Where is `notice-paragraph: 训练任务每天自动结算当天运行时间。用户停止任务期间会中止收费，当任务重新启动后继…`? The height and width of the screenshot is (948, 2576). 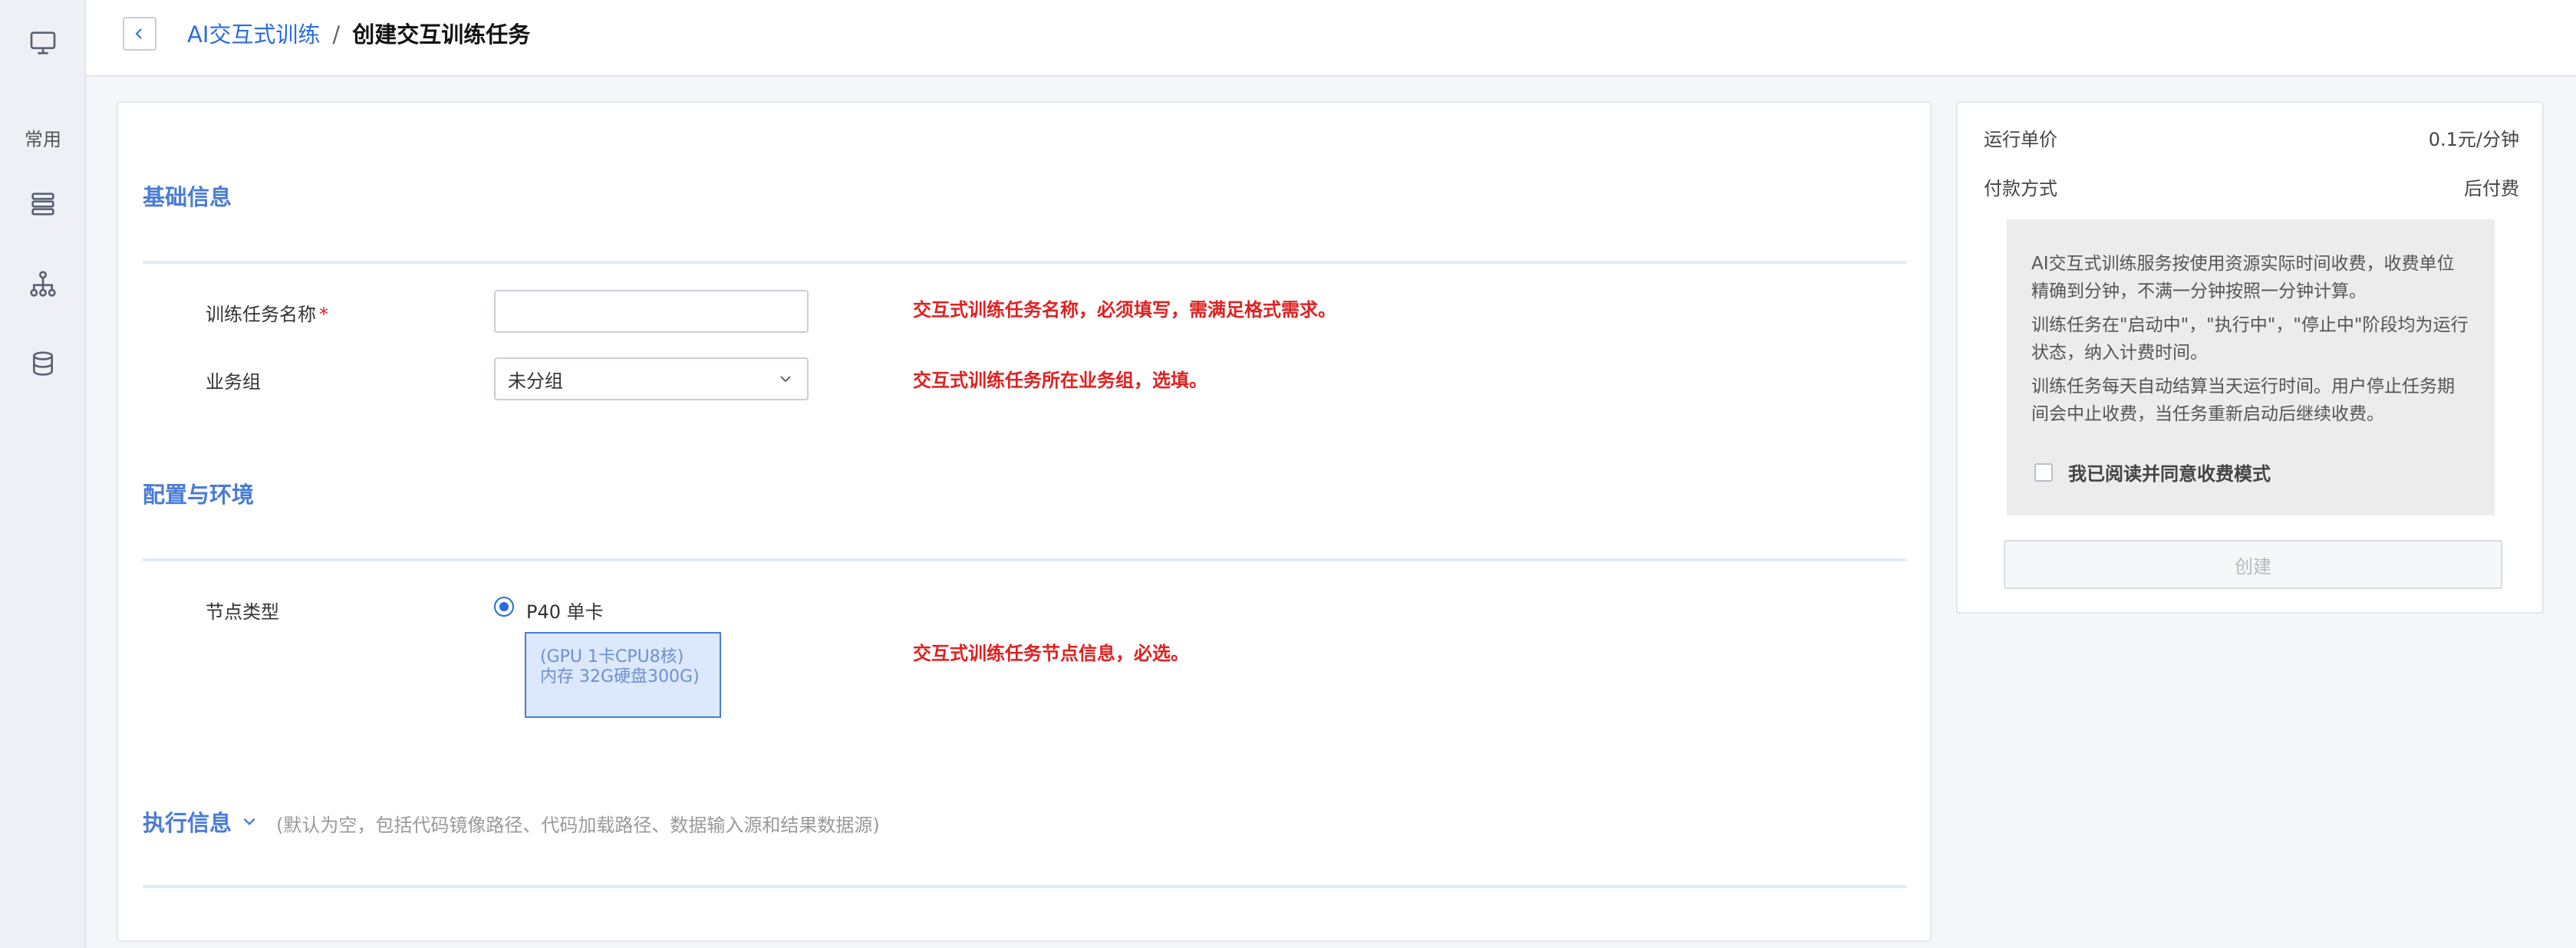
notice-paragraph: 训练任务每天自动结算当天运行时间。用户停止任务期间会中止收费，当任务重新启动后继… is located at coordinates (2243, 400).